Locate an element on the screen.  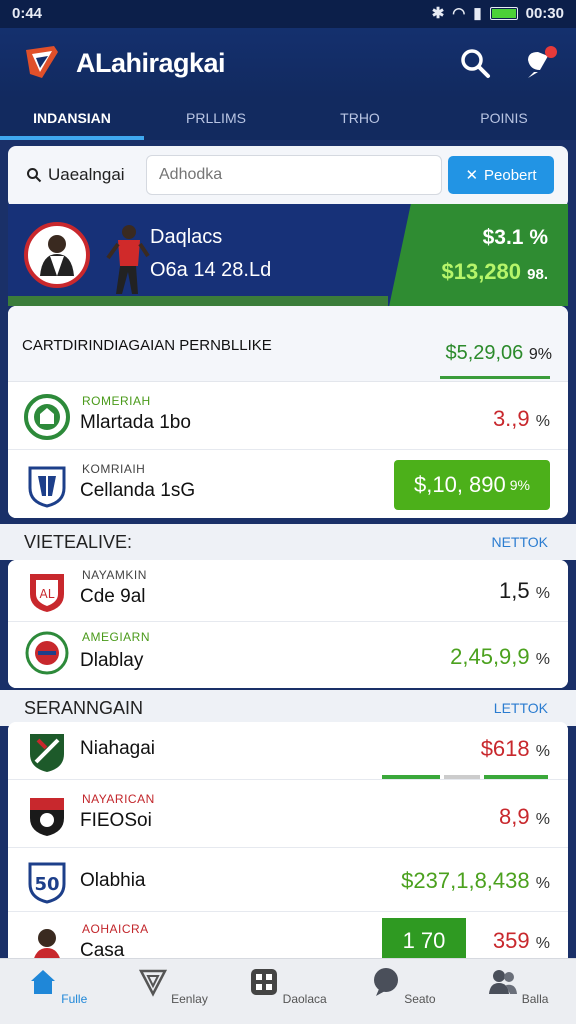
nav-item-balla: Balla is located at coordinates (518, 991).